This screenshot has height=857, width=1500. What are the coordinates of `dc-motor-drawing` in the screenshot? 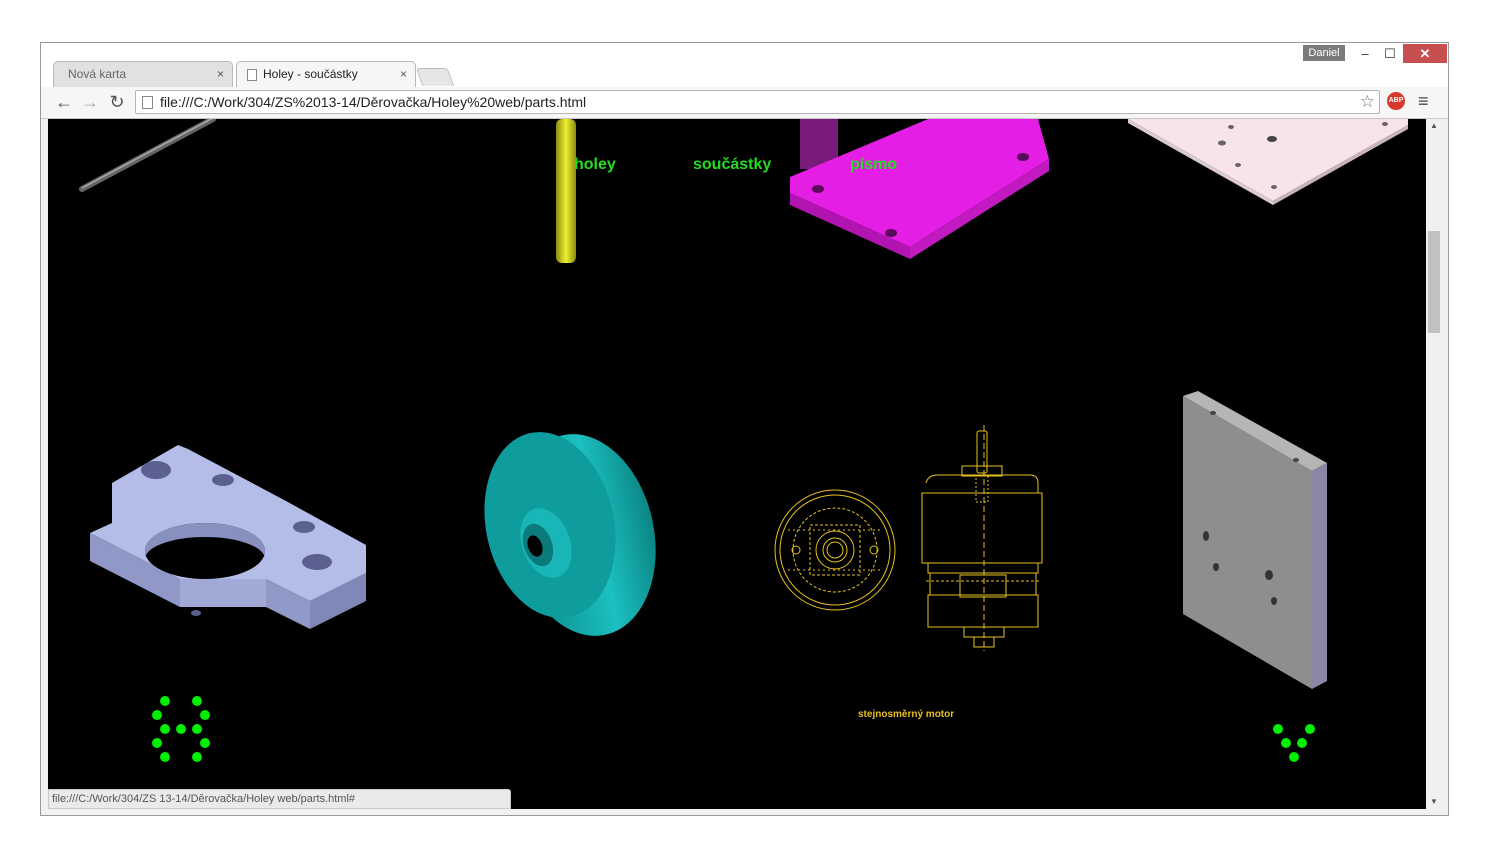 It's located at (908, 538).